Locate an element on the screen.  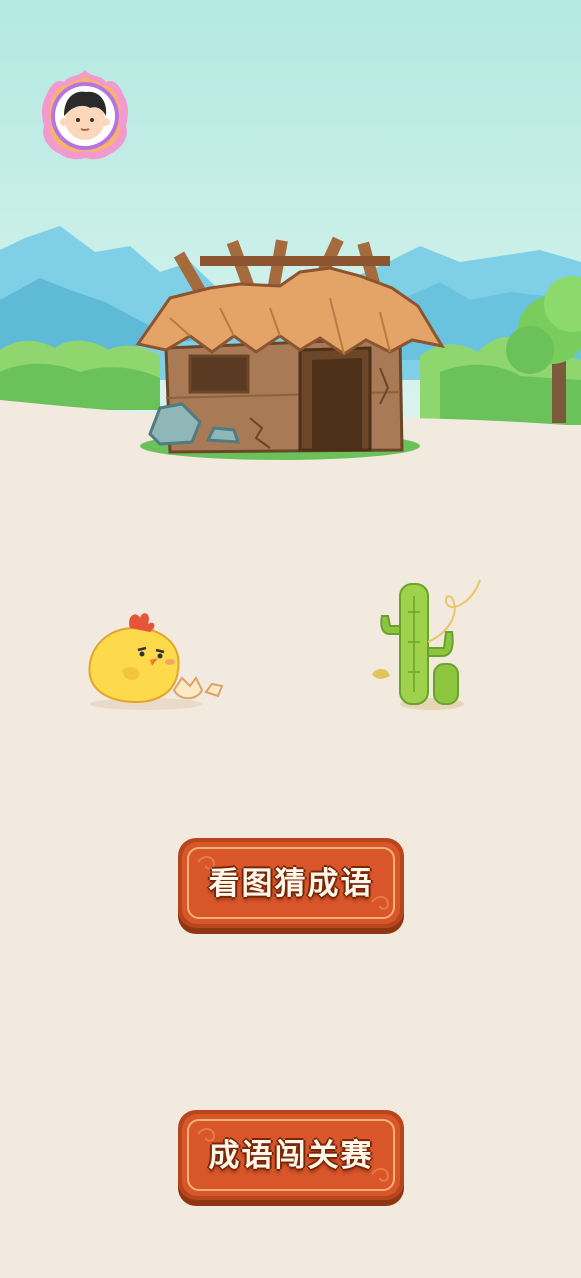
broken-hut is located at coordinates (290, 348).